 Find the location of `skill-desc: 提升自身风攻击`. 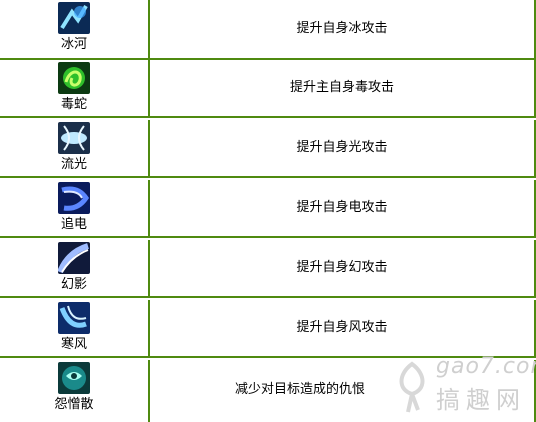

skill-desc: 提升自身风攻击 is located at coordinates (342, 327).